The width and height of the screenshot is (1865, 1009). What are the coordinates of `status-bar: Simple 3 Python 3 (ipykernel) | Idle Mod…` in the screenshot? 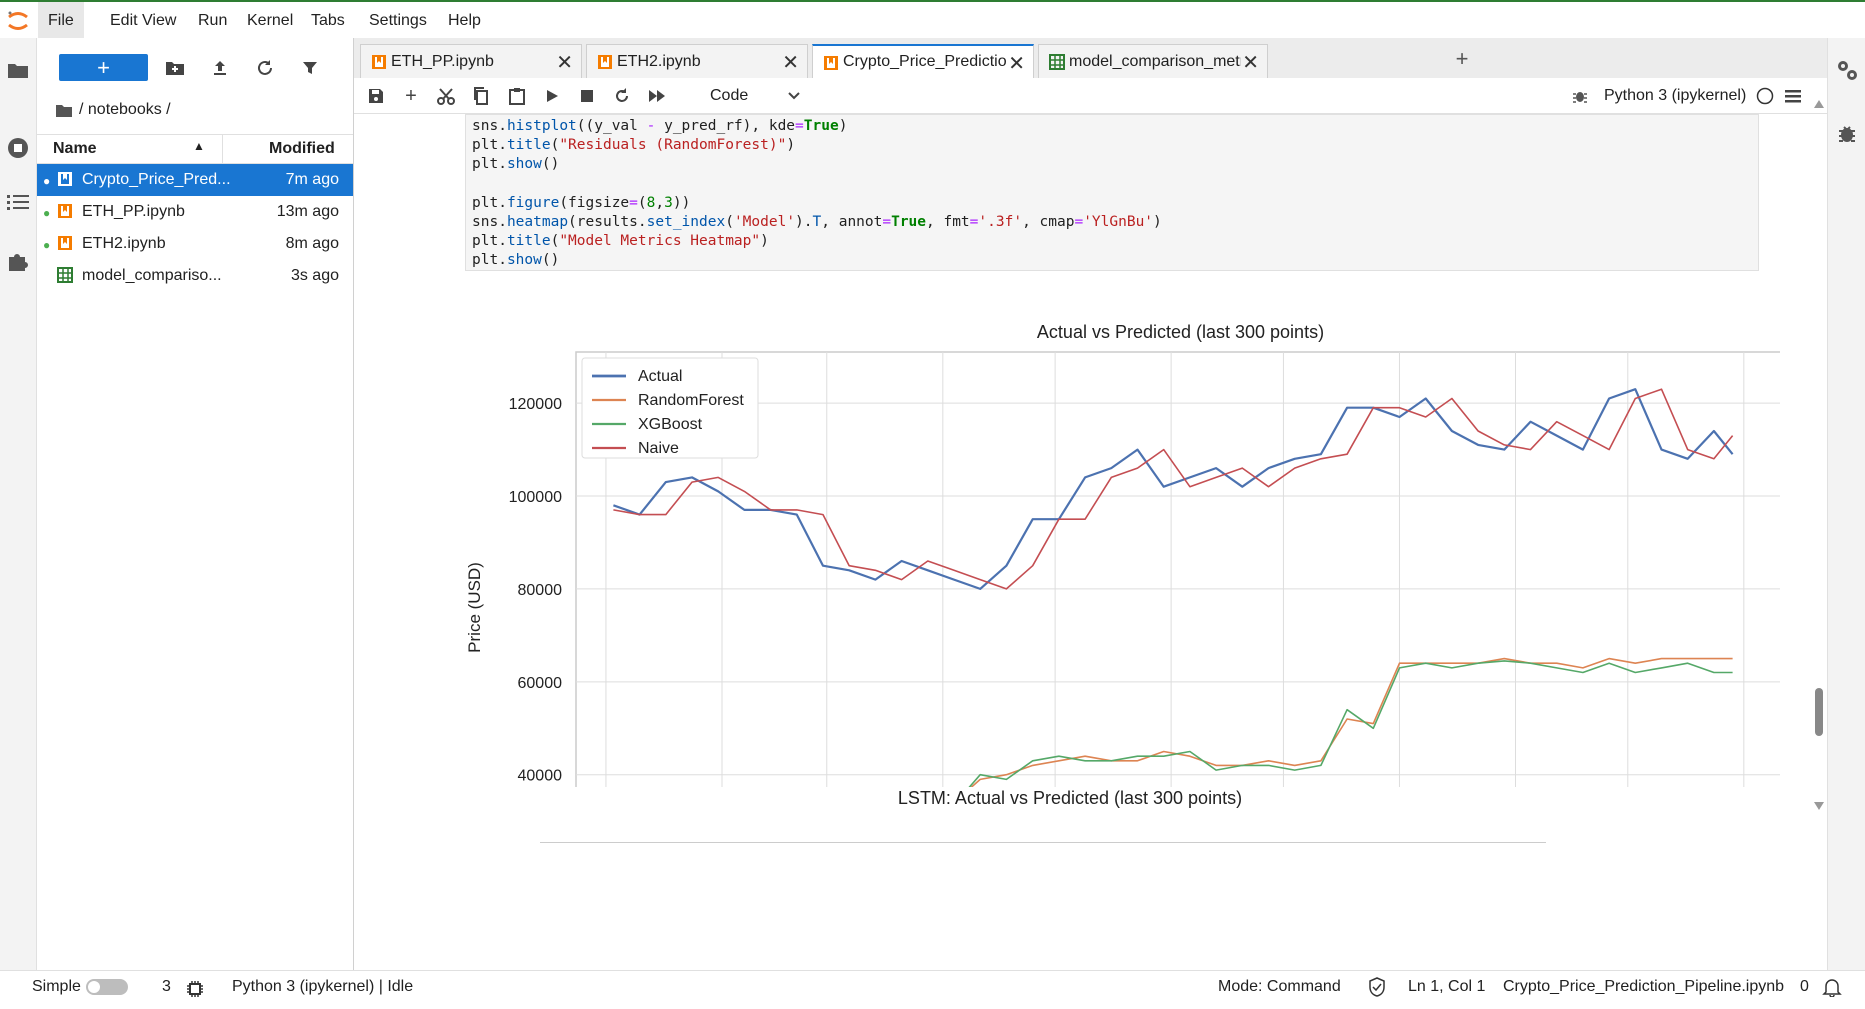 It's located at (932, 986).